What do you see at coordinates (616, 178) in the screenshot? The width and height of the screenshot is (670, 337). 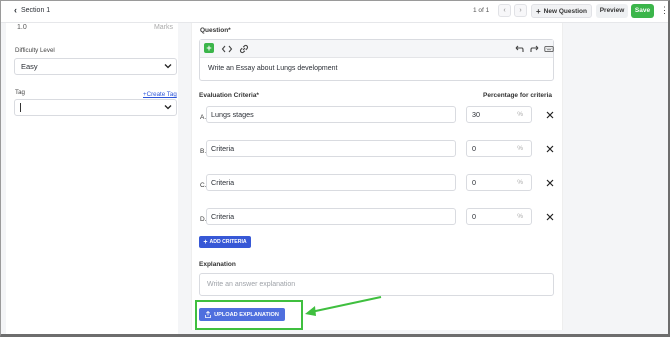 I see `right-background` at bounding box center [616, 178].